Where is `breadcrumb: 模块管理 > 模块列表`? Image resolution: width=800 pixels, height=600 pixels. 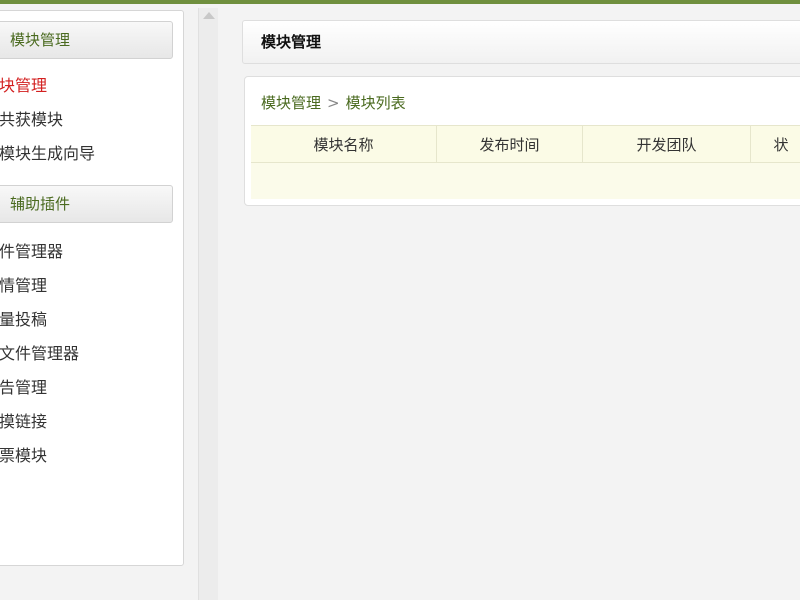 breadcrumb: 模块管理 > 模块列表 is located at coordinates (333, 103).